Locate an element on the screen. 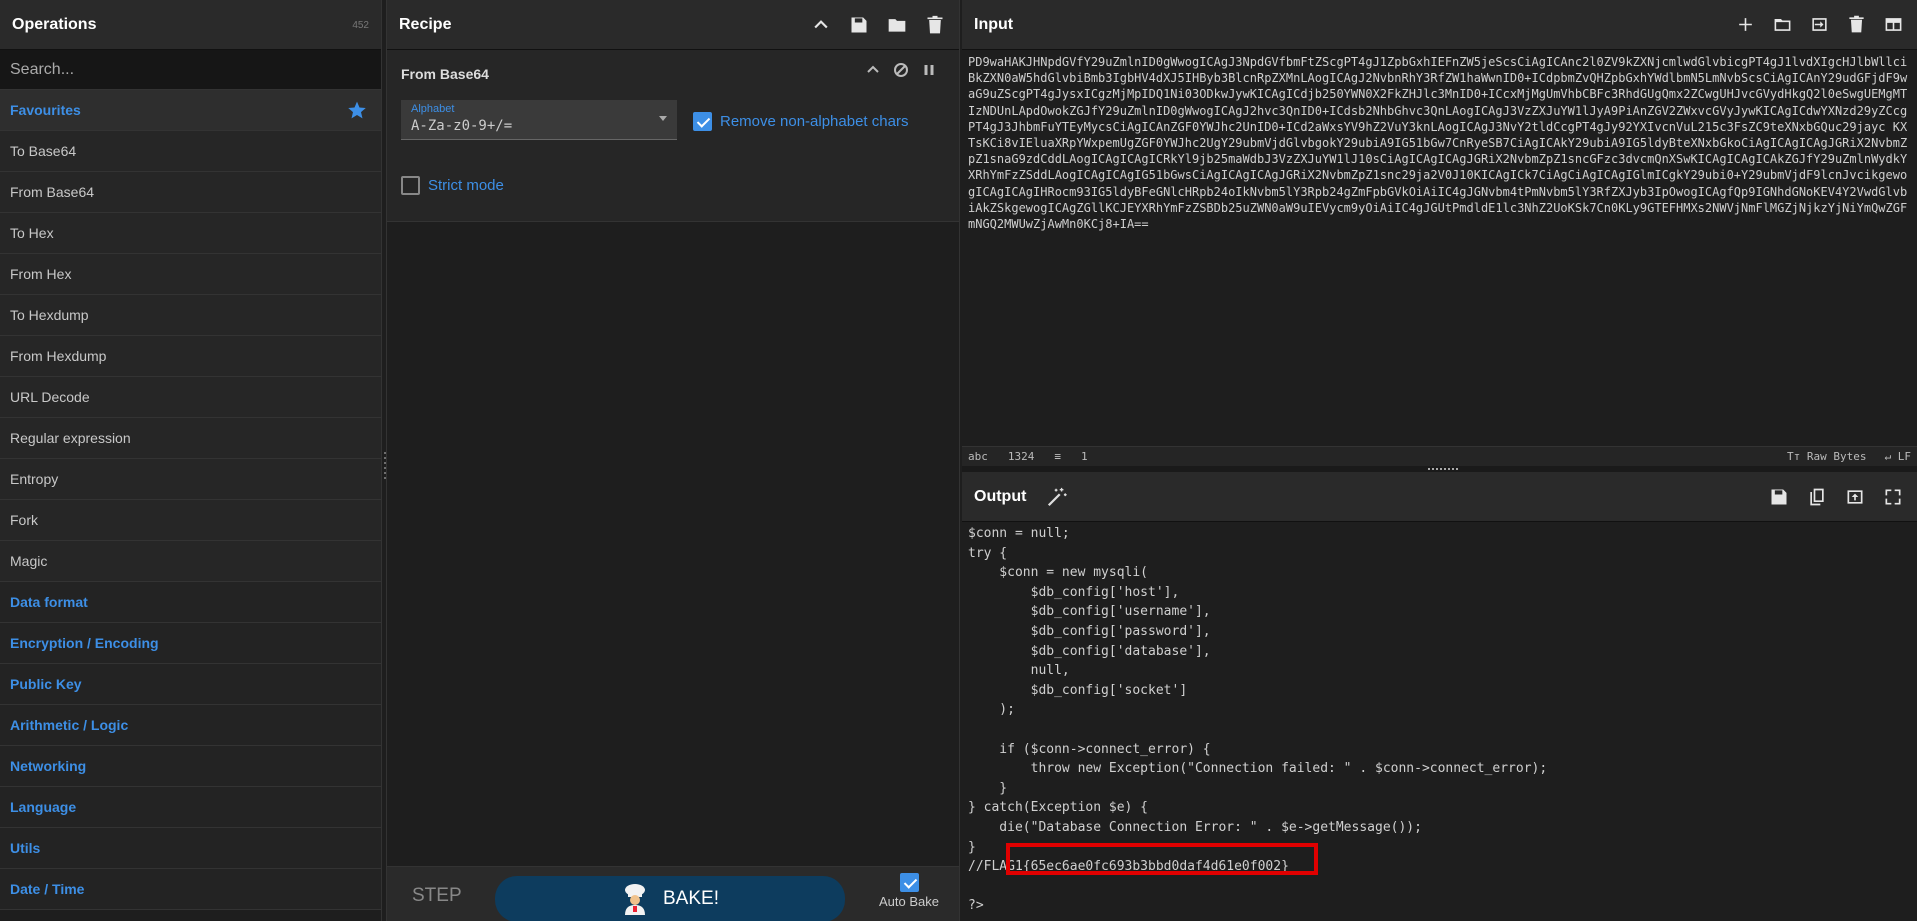  char-count: 1324 is located at coordinates (1021, 456).